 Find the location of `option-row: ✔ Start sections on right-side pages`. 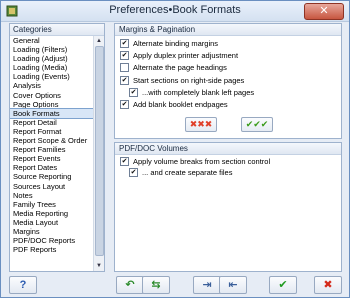

option-row: ✔ Start sections on right-side pages is located at coordinates (182, 80).